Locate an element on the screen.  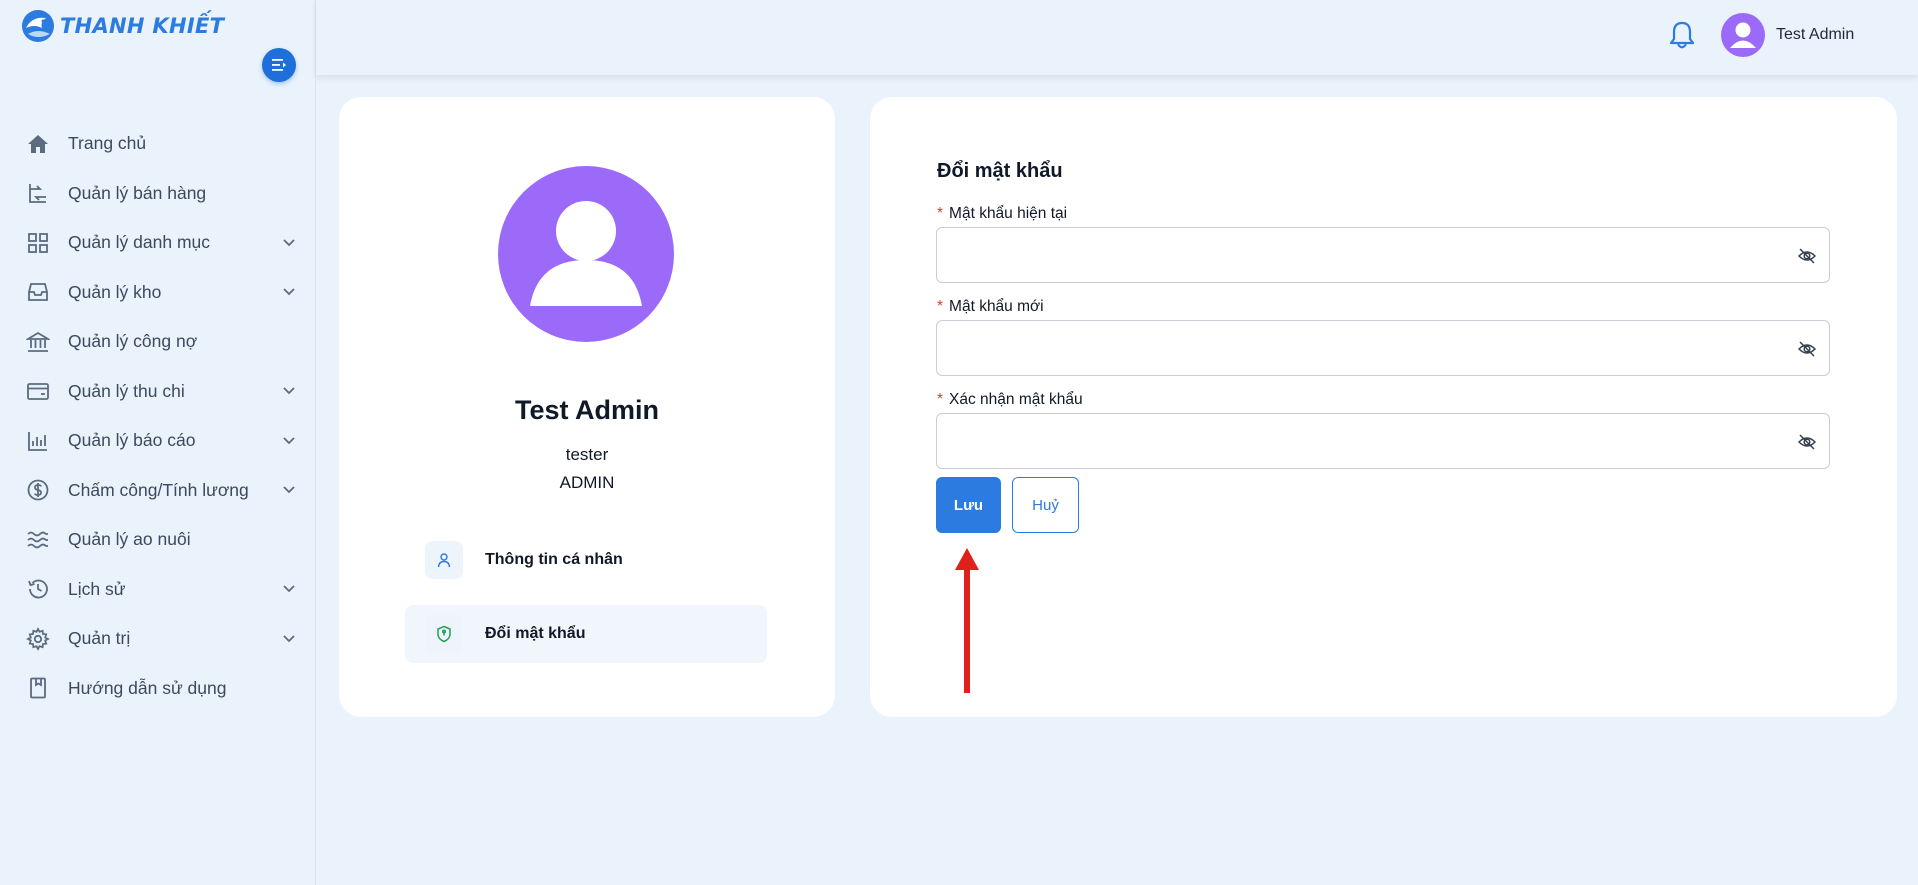
sidebar-item-label: Quản lý danh mục is located at coordinates (139, 242).